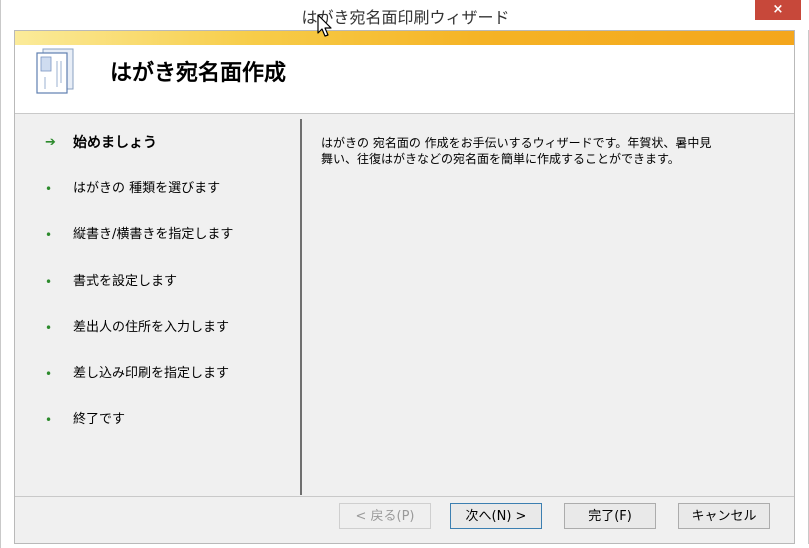  I want to click on title-bar: はがき宛名面印刷ウィザード ×, so click(405, 15).